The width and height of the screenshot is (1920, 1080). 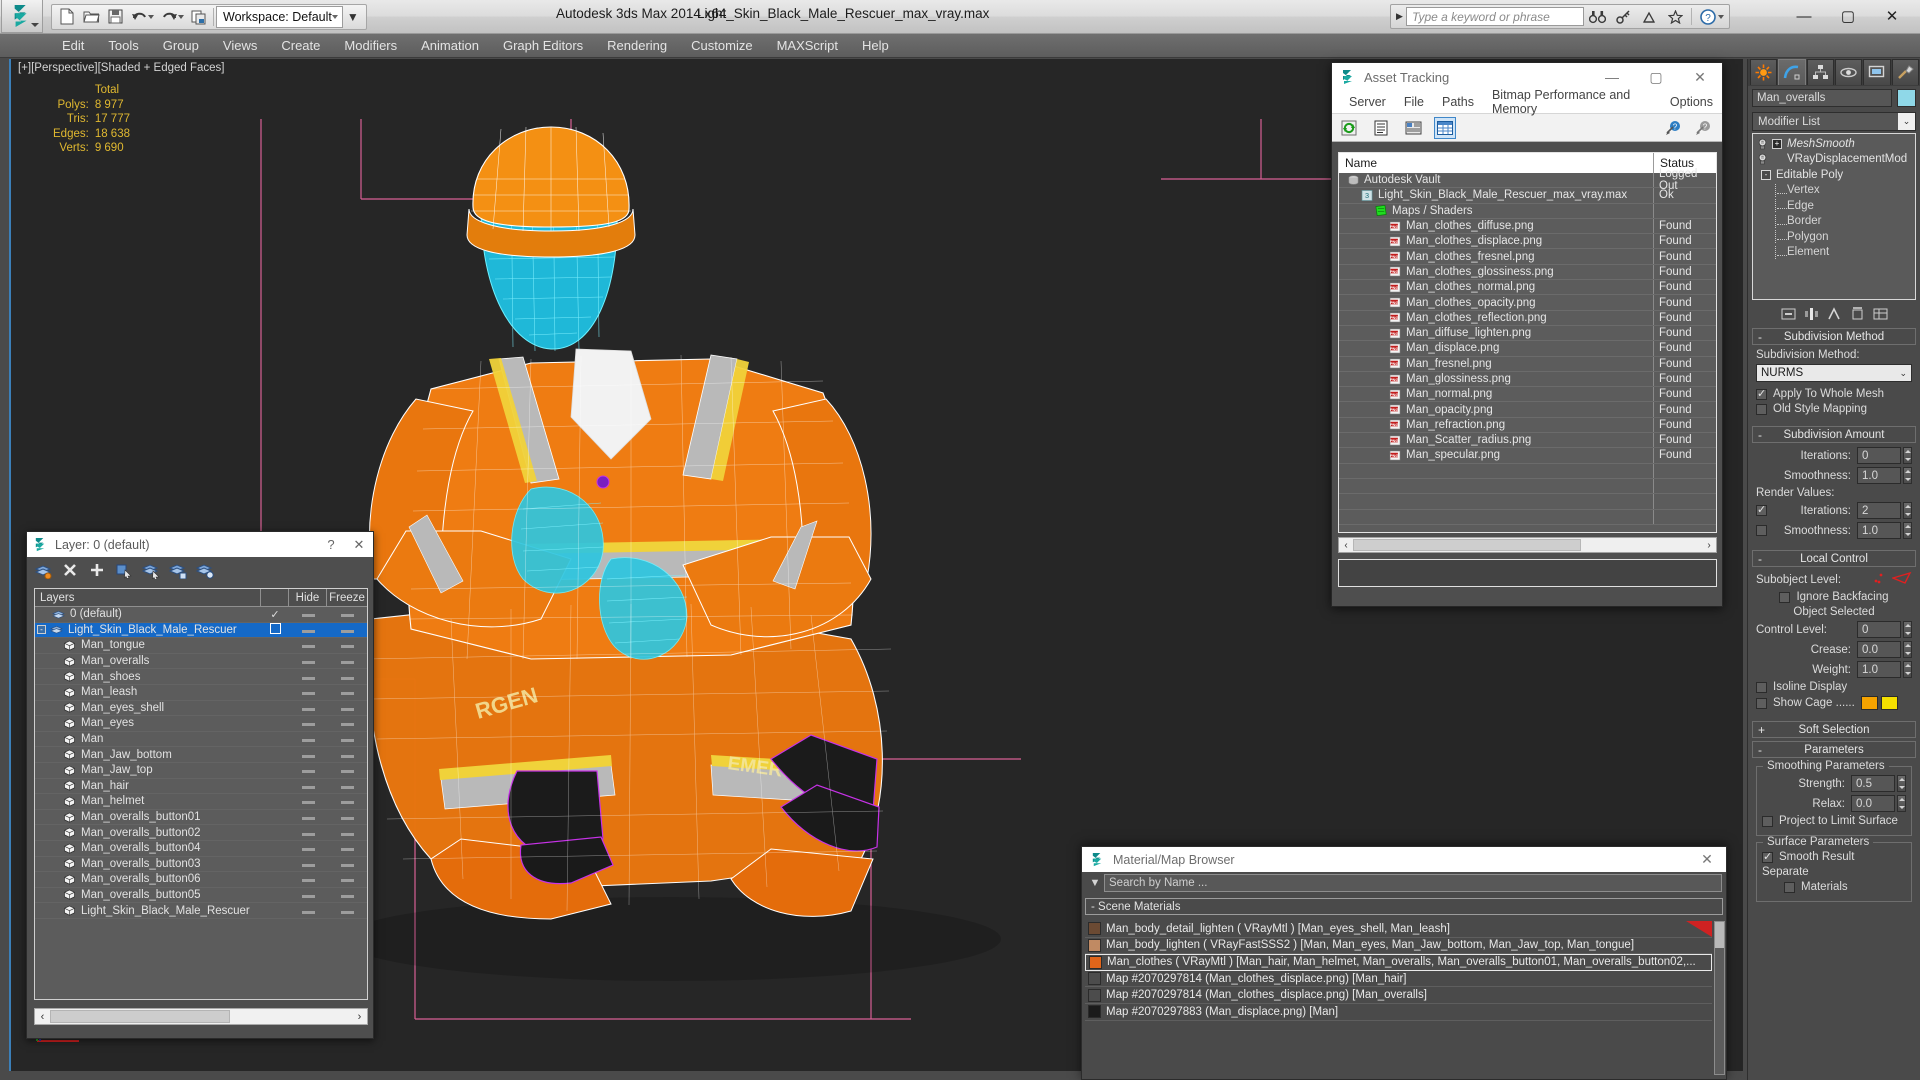 I want to click on maximize-button: ▢, so click(x=1848, y=16).